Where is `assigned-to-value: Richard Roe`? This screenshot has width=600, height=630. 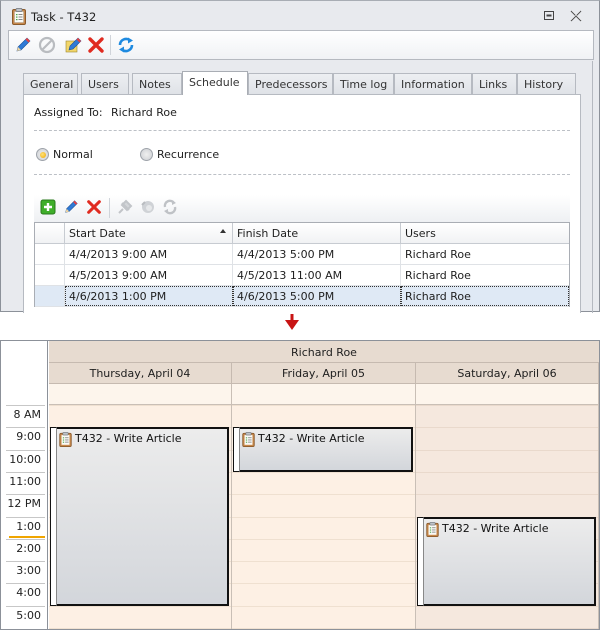
assigned-to-value: Richard Roe is located at coordinates (144, 112).